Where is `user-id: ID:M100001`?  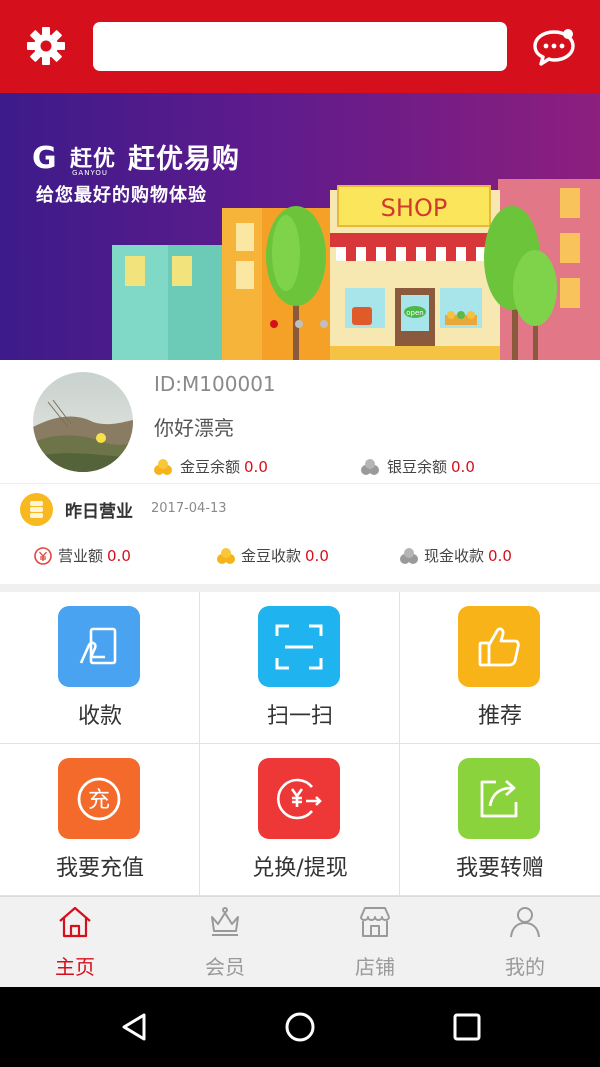
user-id: ID:M100001 is located at coordinates (215, 384).